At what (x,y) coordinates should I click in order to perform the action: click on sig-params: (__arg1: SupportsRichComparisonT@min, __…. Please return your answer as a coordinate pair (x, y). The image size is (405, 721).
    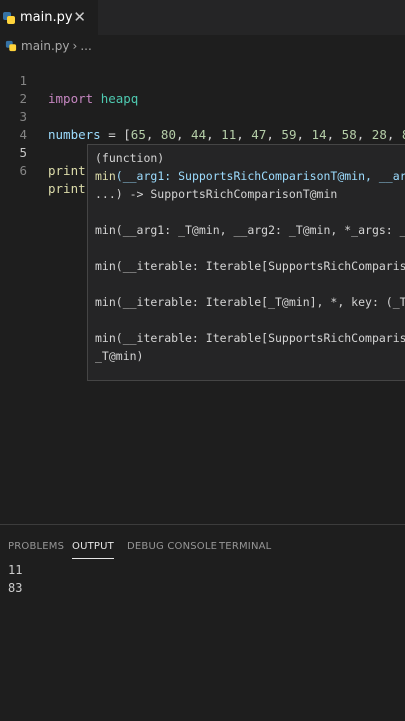
    Looking at the image, I should click on (260, 176).